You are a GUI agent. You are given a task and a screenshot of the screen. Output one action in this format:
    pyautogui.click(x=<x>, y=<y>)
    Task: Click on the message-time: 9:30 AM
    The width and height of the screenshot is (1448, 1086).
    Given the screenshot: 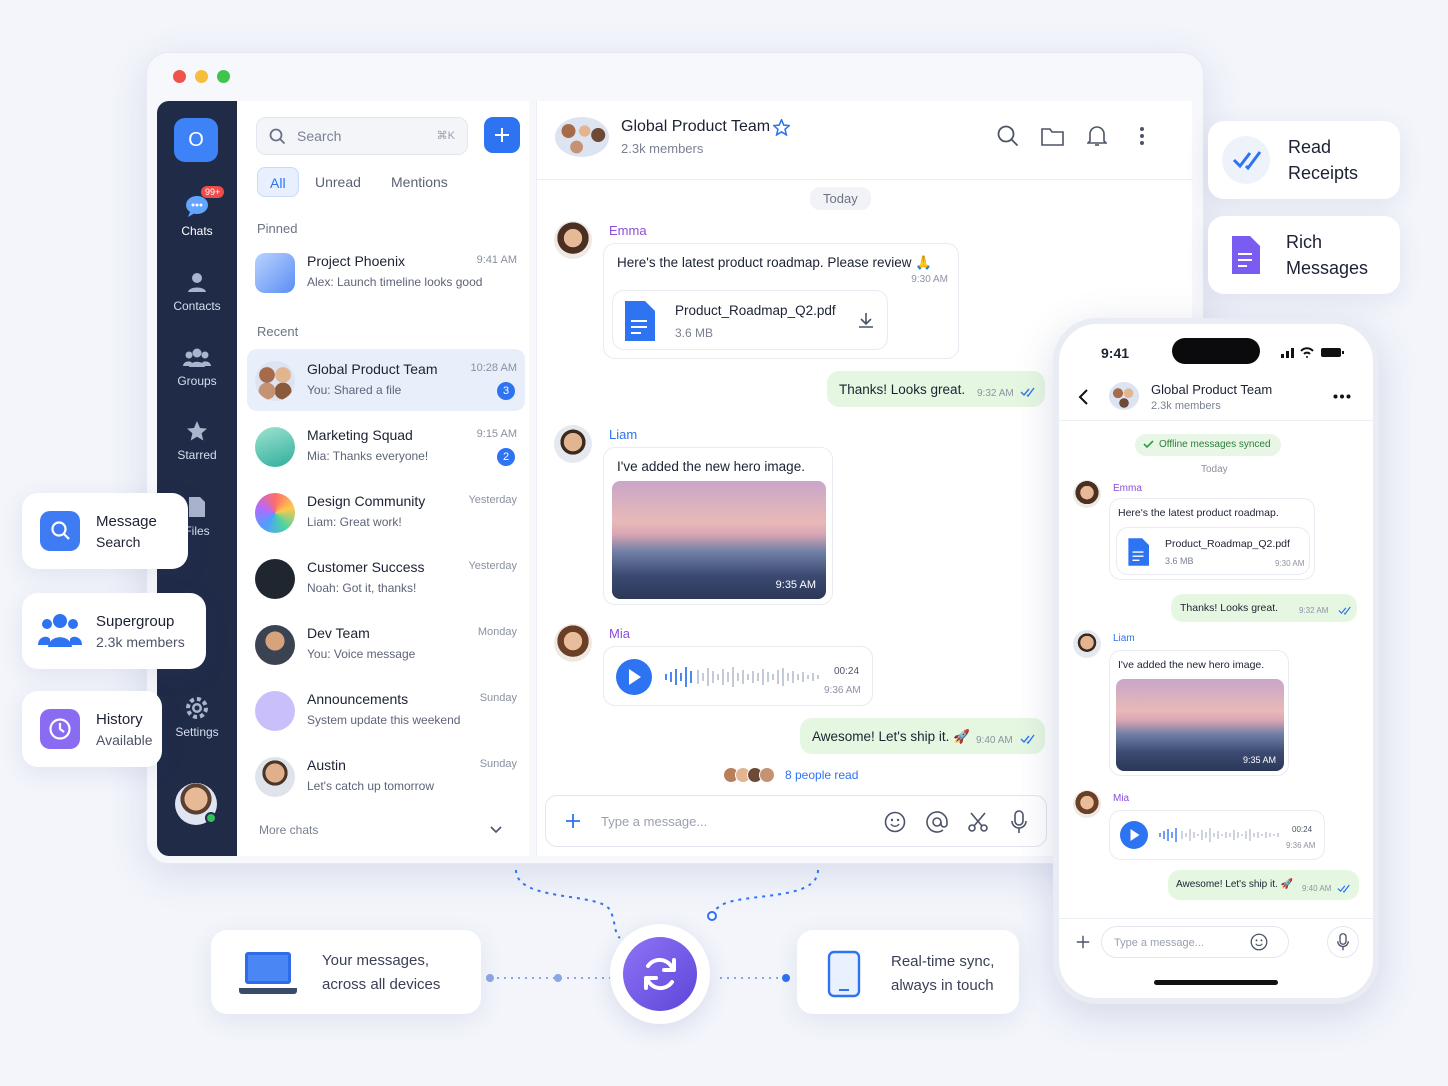 What is the action you would take?
    pyautogui.click(x=929, y=279)
    